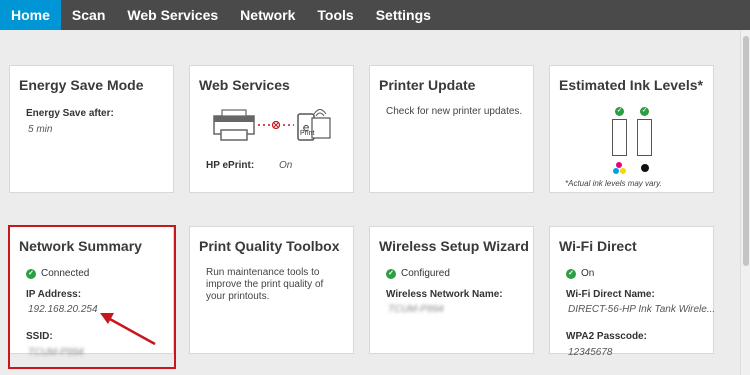 Image resolution: width=750 pixels, height=375 pixels. I want to click on vertical-scrollbar, so click(745, 202).